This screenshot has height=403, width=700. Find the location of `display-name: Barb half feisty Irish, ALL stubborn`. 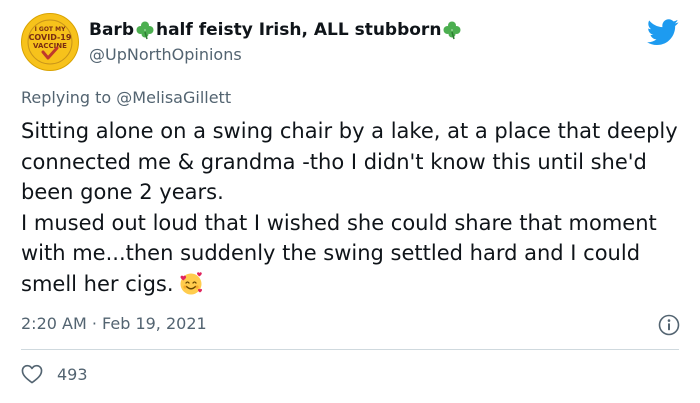

display-name: Barb half feisty Irish, ALL stubborn is located at coordinates (276, 30).